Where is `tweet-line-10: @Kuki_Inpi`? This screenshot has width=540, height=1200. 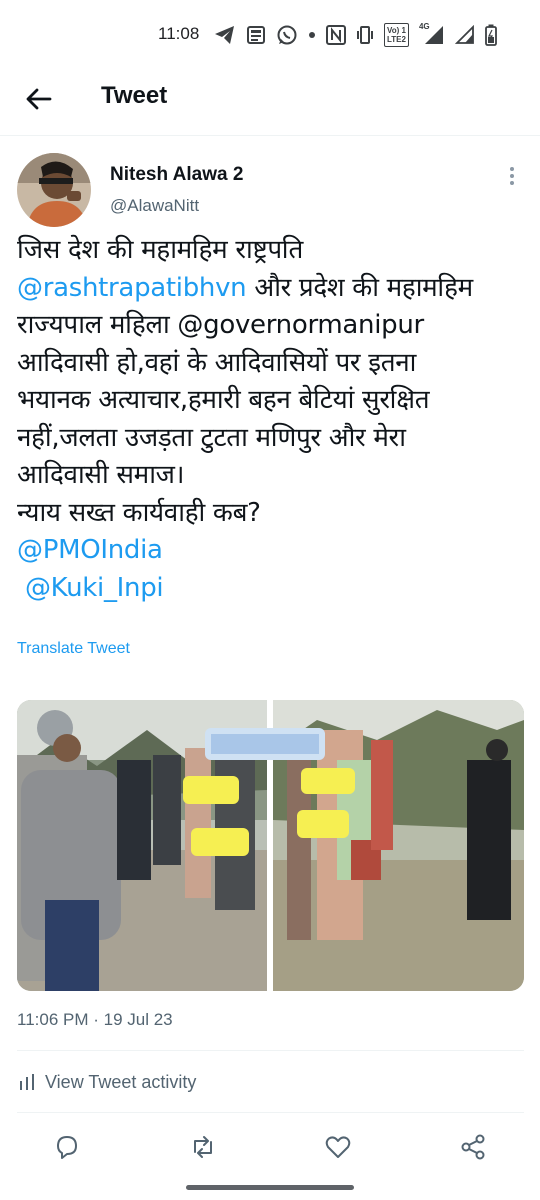 tweet-line-10: @Kuki_Inpi is located at coordinates (274, 589).